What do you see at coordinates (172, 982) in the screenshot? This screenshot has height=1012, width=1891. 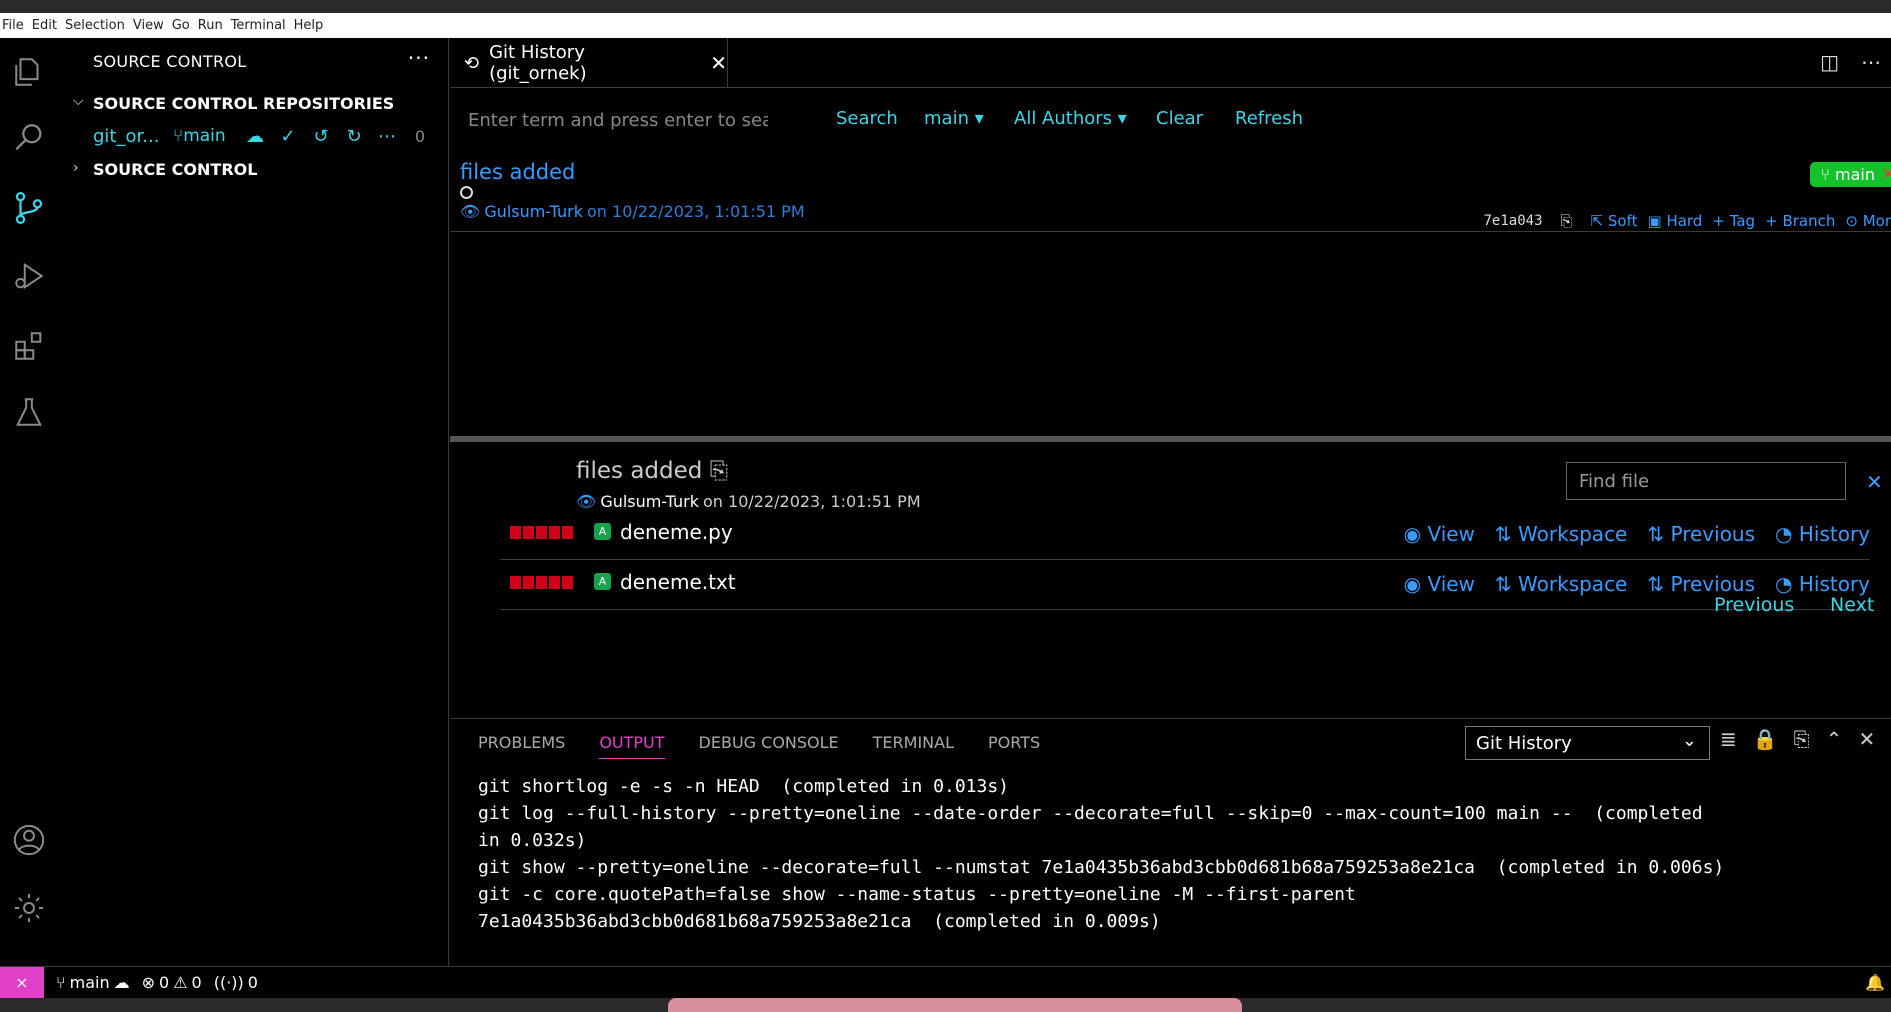 I see `status-problems: ⊗ 0 ⚠ 0` at bounding box center [172, 982].